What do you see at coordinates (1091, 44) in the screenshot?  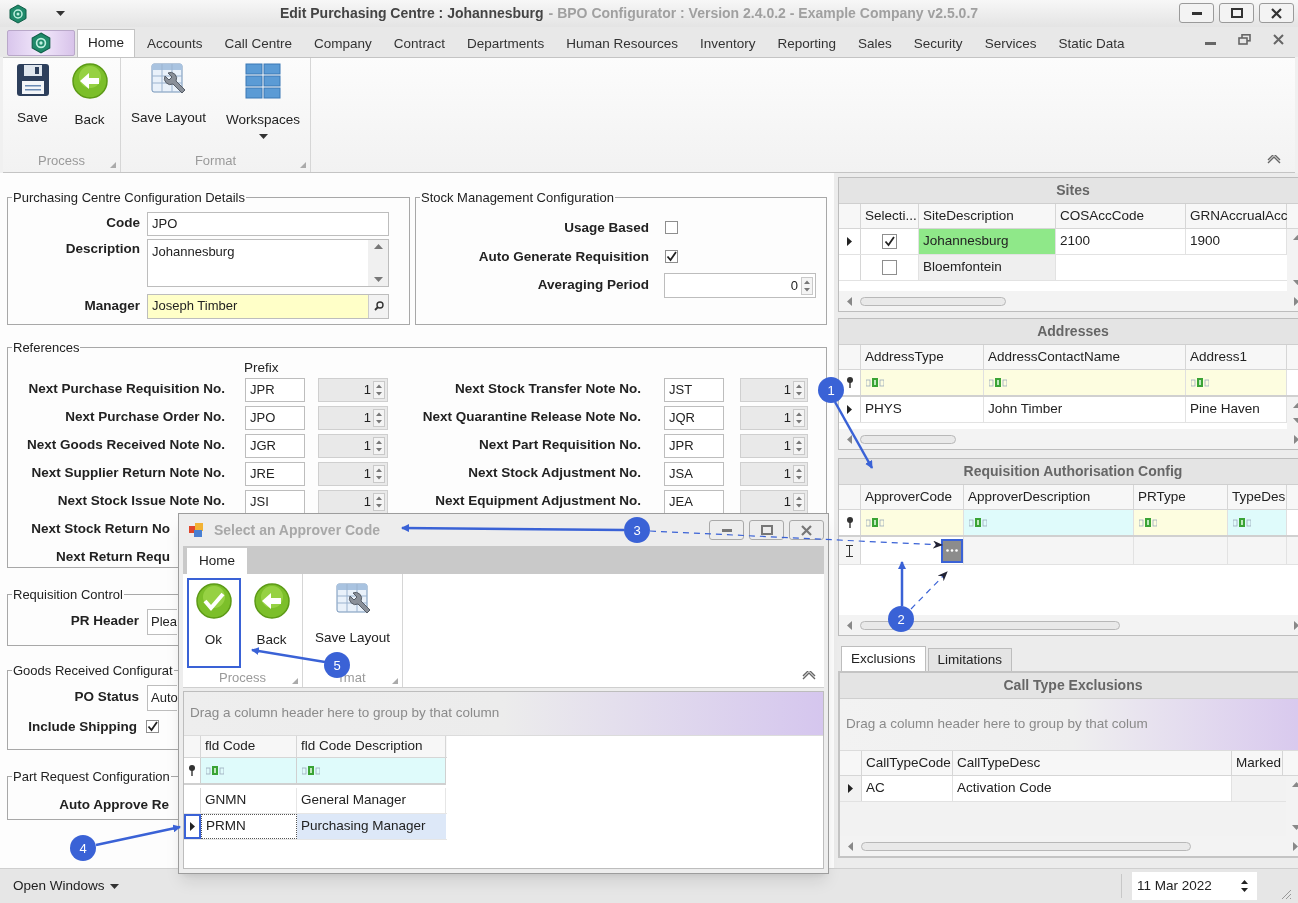 I see `ribbon-tab: Static Data` at bounding box center [1091, 44].